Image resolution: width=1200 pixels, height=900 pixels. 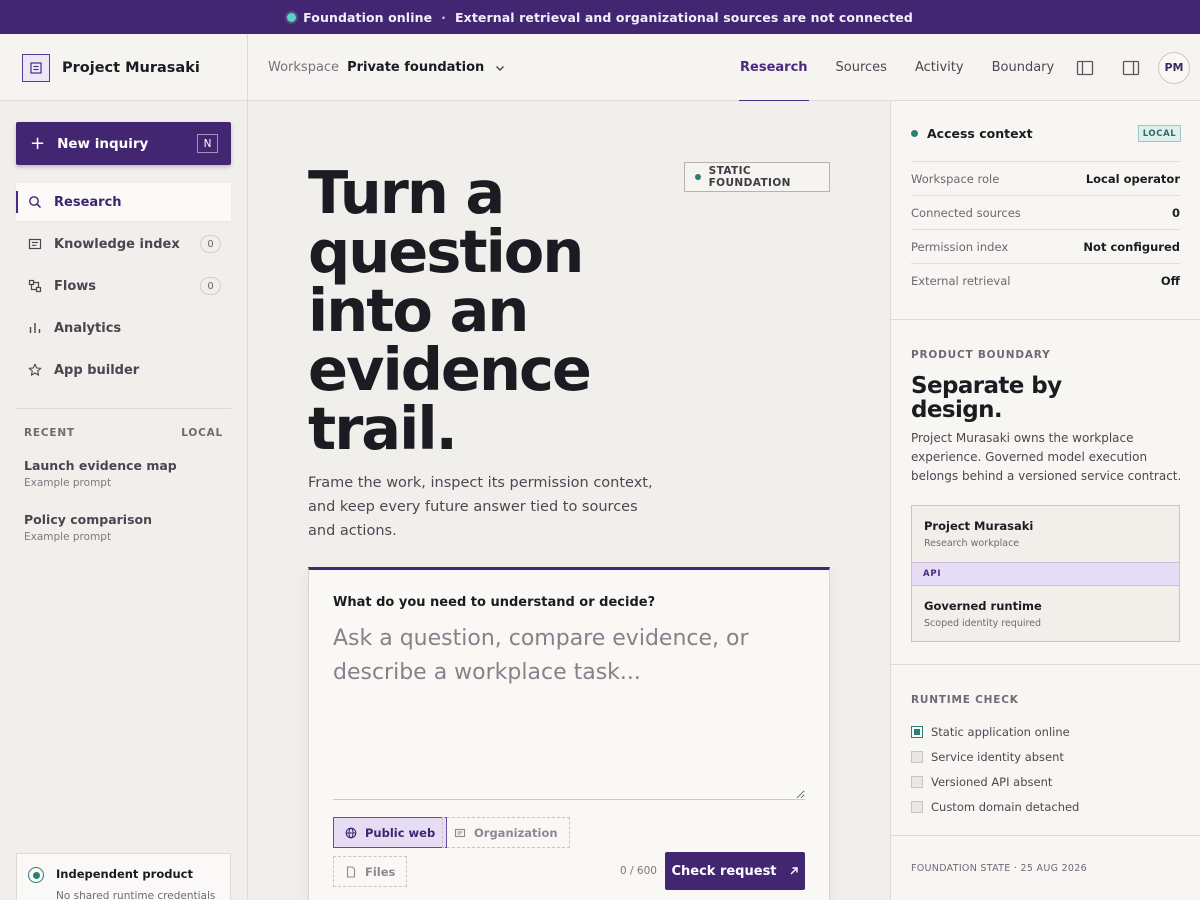 What do you see at coordinates (35, 202) in the screenshot?
I see `search-icon` at bounding box center [35, 202].